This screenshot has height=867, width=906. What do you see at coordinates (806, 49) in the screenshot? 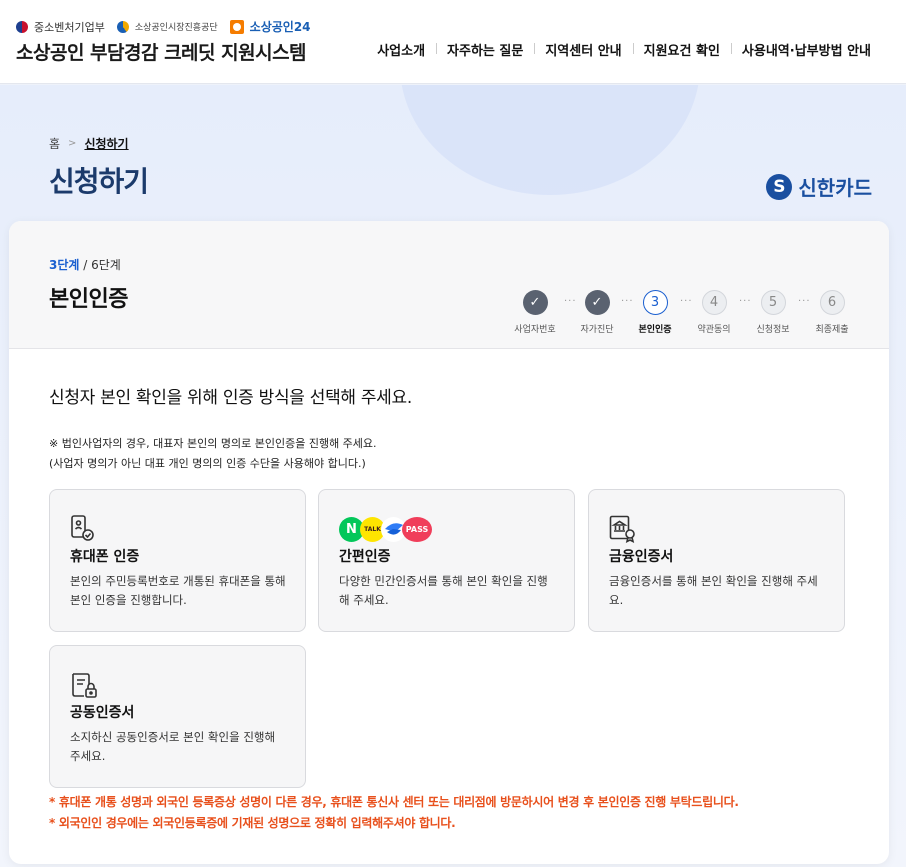
I see `nav-item-usage-payment: 사용내역·납부방법 안내` at bounding box center [806, 49].